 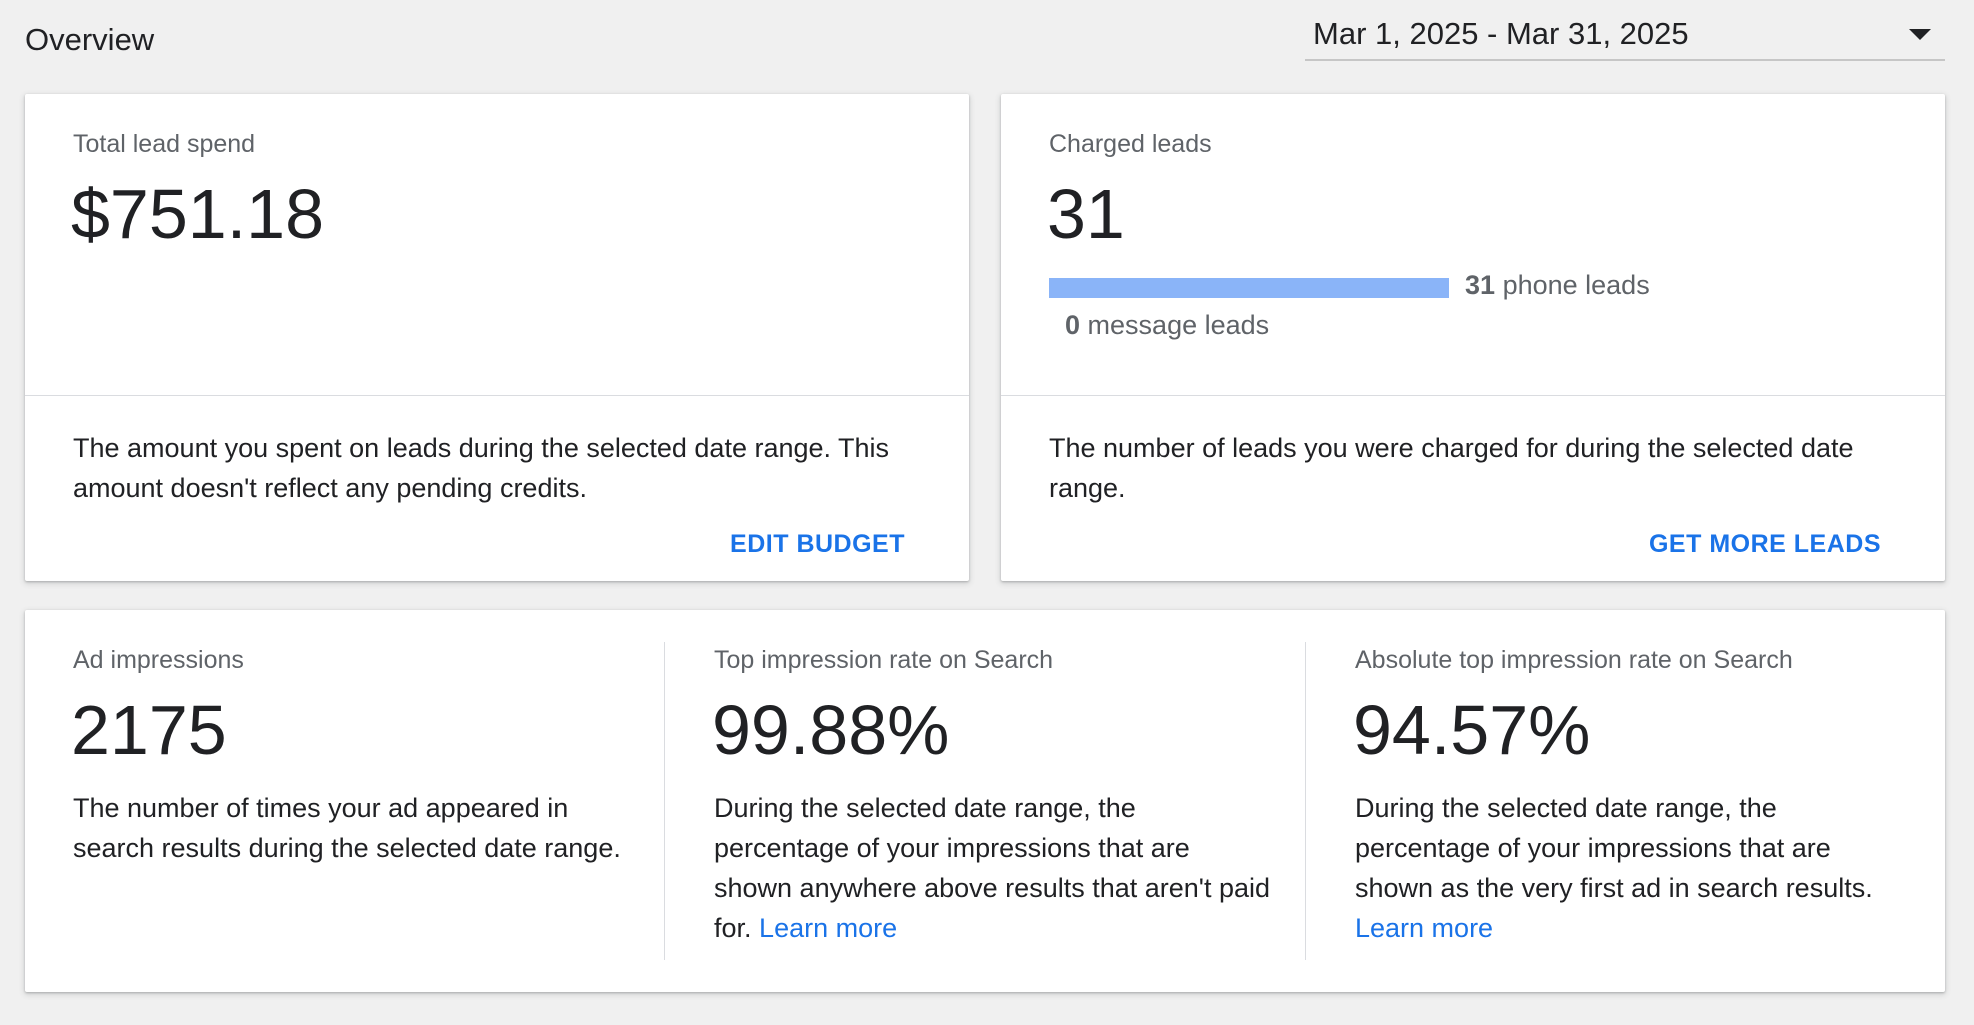 What do you see at coordinates (831, 730) in the screenshot?
I see `metric-value: 99.88%` at bounding box center [831, 730].